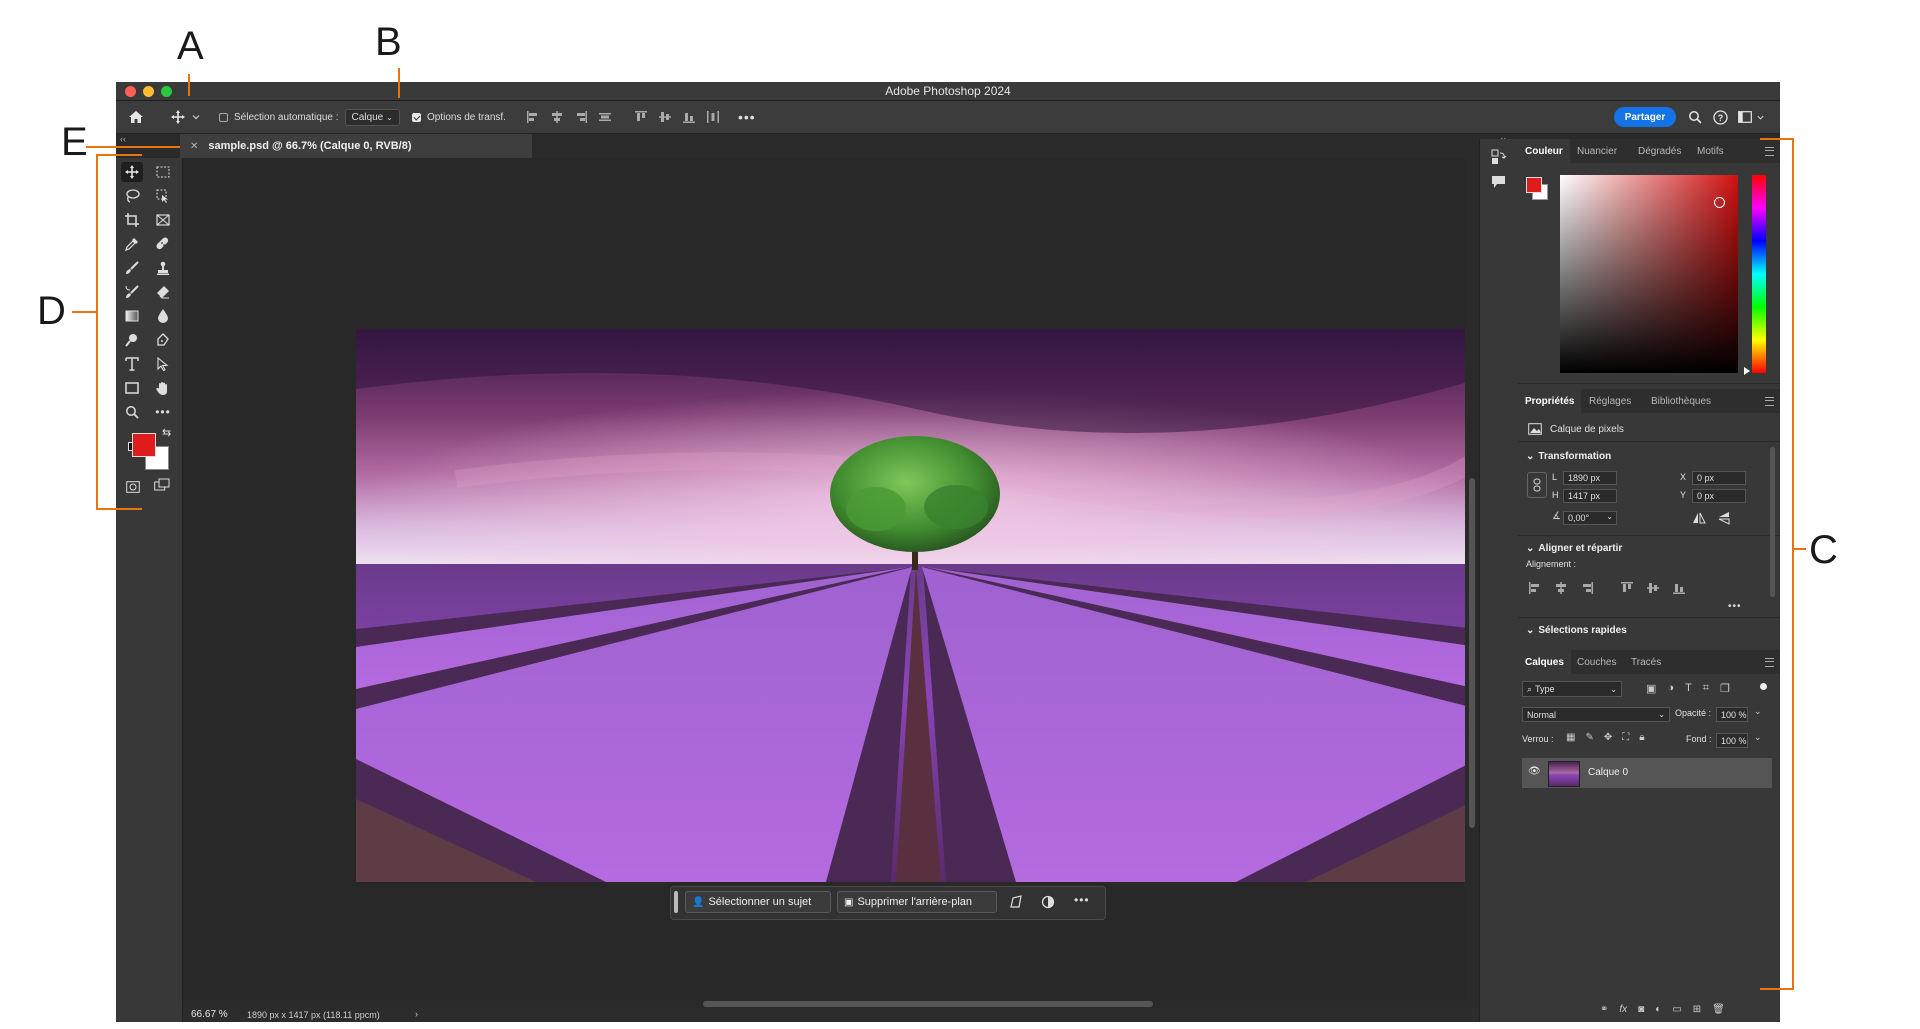 Image resolution: width=1920 pixels, height=1029 pixels. Describe the element at coordinates (163, 292) in the screenshot. I see `eraser-tool` at that location.